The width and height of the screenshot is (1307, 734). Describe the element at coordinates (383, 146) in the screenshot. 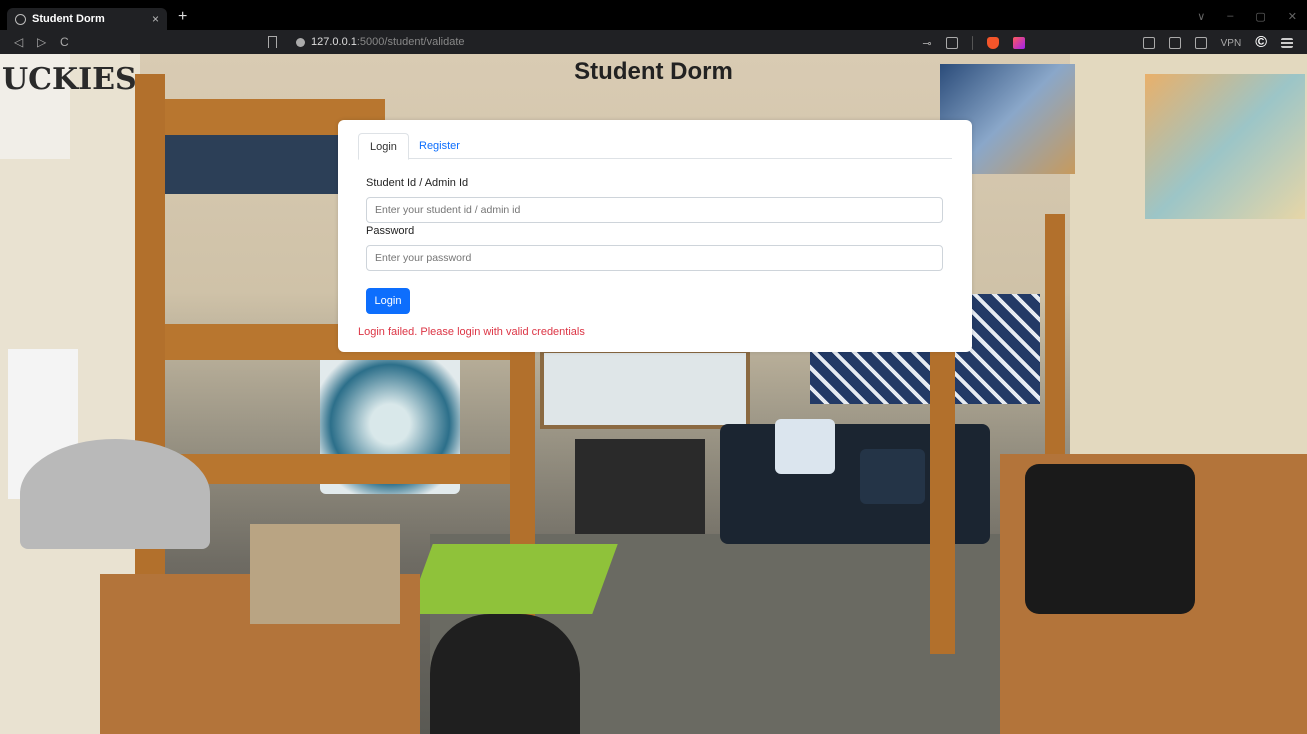

I see `tab-login: Login` at that location.